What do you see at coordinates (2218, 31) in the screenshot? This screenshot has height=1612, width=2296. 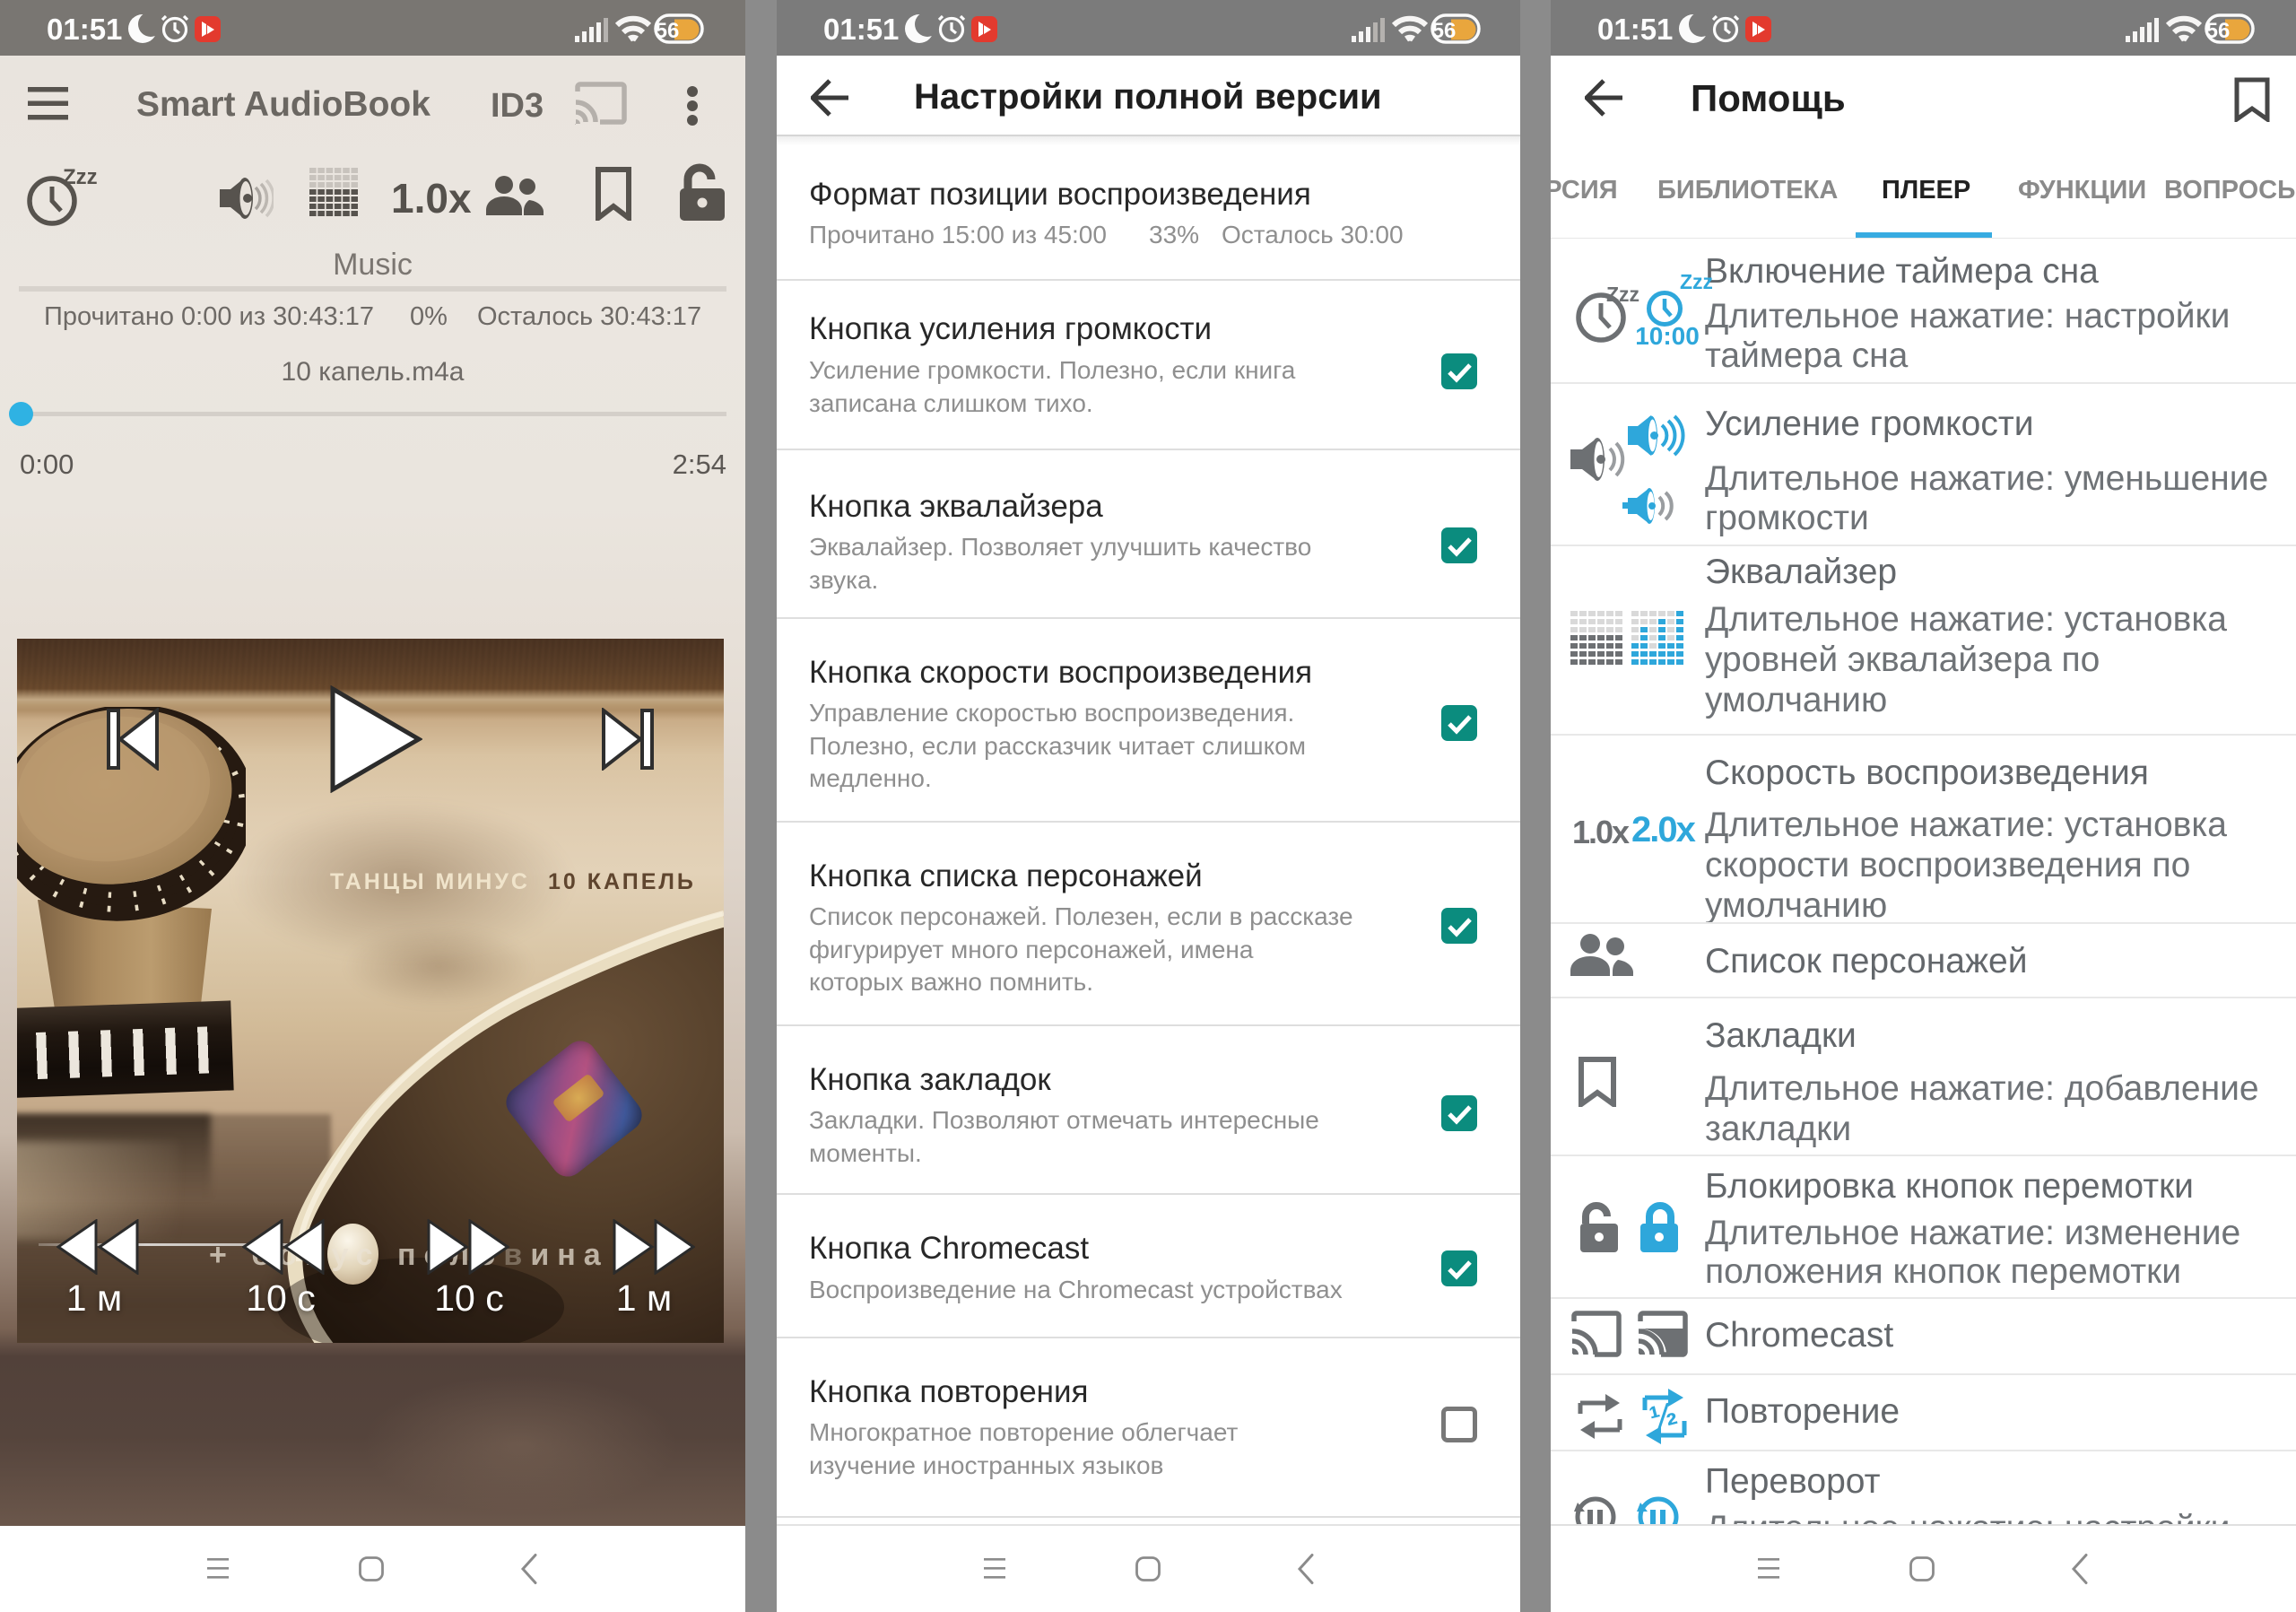 I see `svg-text: 56` at bounding box center [2218, 31].